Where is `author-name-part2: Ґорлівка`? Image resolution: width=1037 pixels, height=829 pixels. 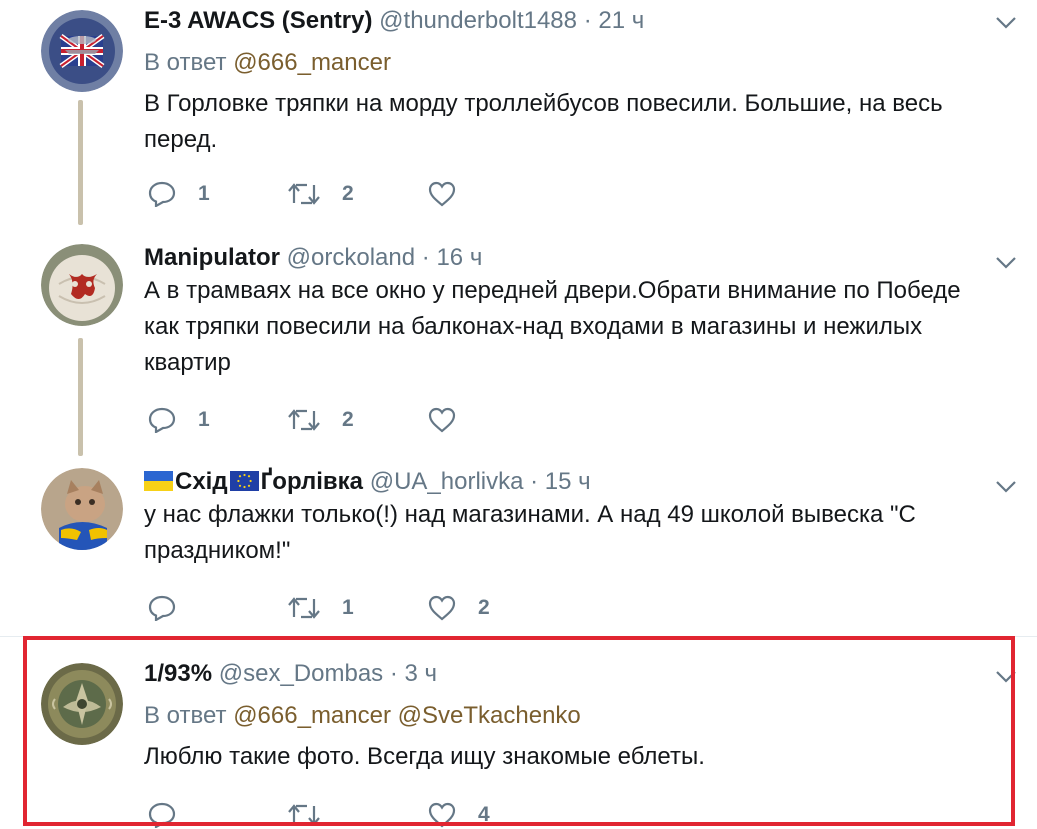 author-name-part2: Ґорлівка is located at coordinates (312, 481).